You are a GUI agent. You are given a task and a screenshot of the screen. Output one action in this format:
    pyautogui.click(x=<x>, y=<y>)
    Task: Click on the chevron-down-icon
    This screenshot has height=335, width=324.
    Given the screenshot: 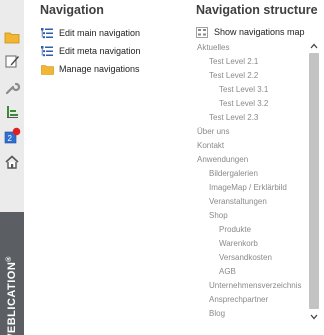 What is the action you would take?
    pyautogui.click(x=314, y=317)
    